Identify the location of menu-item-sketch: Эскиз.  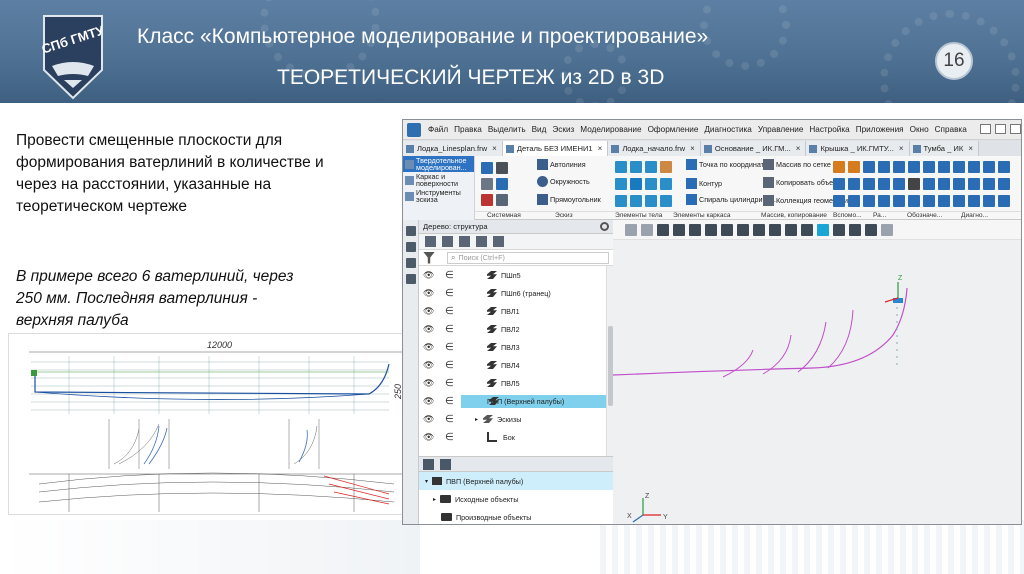
(563, 129).